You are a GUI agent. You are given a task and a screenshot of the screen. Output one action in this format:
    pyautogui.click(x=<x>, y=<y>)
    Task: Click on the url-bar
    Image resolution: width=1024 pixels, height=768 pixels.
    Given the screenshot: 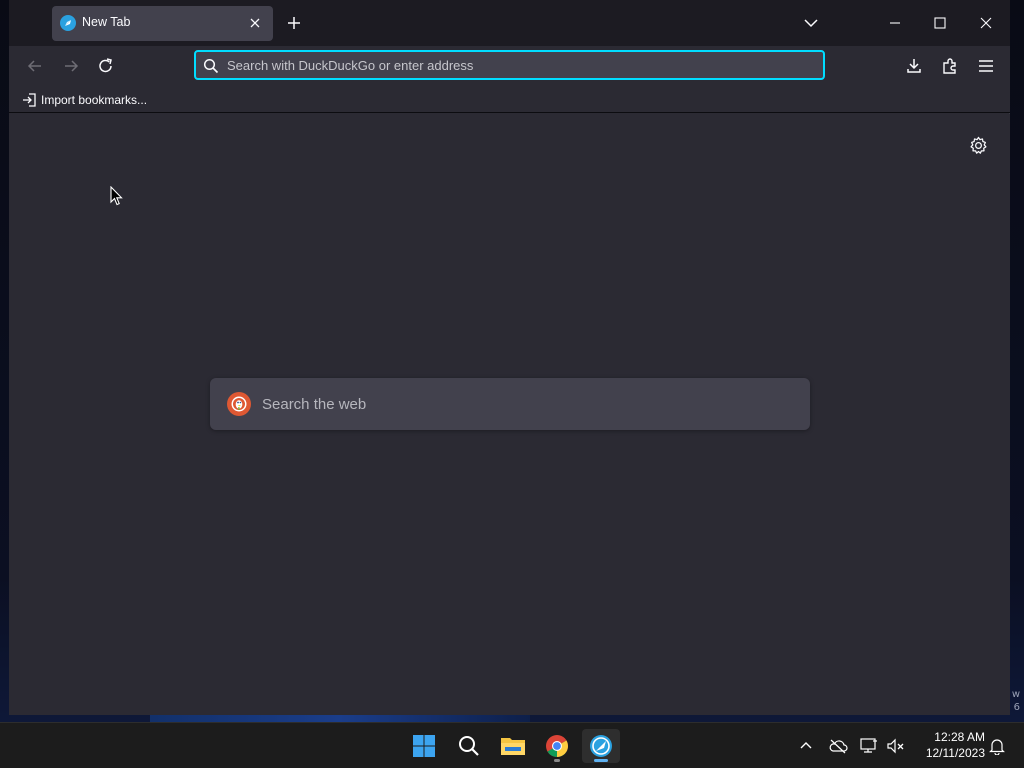 What is the action you would take?
    pyautogui.click(x=509, y=65)
    